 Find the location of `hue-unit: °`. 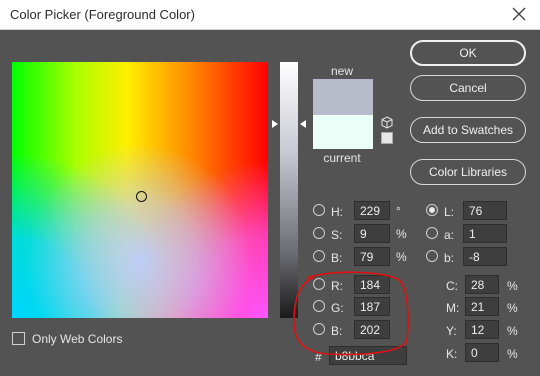

hue-unit: ° is located at coordinates (398, 211).